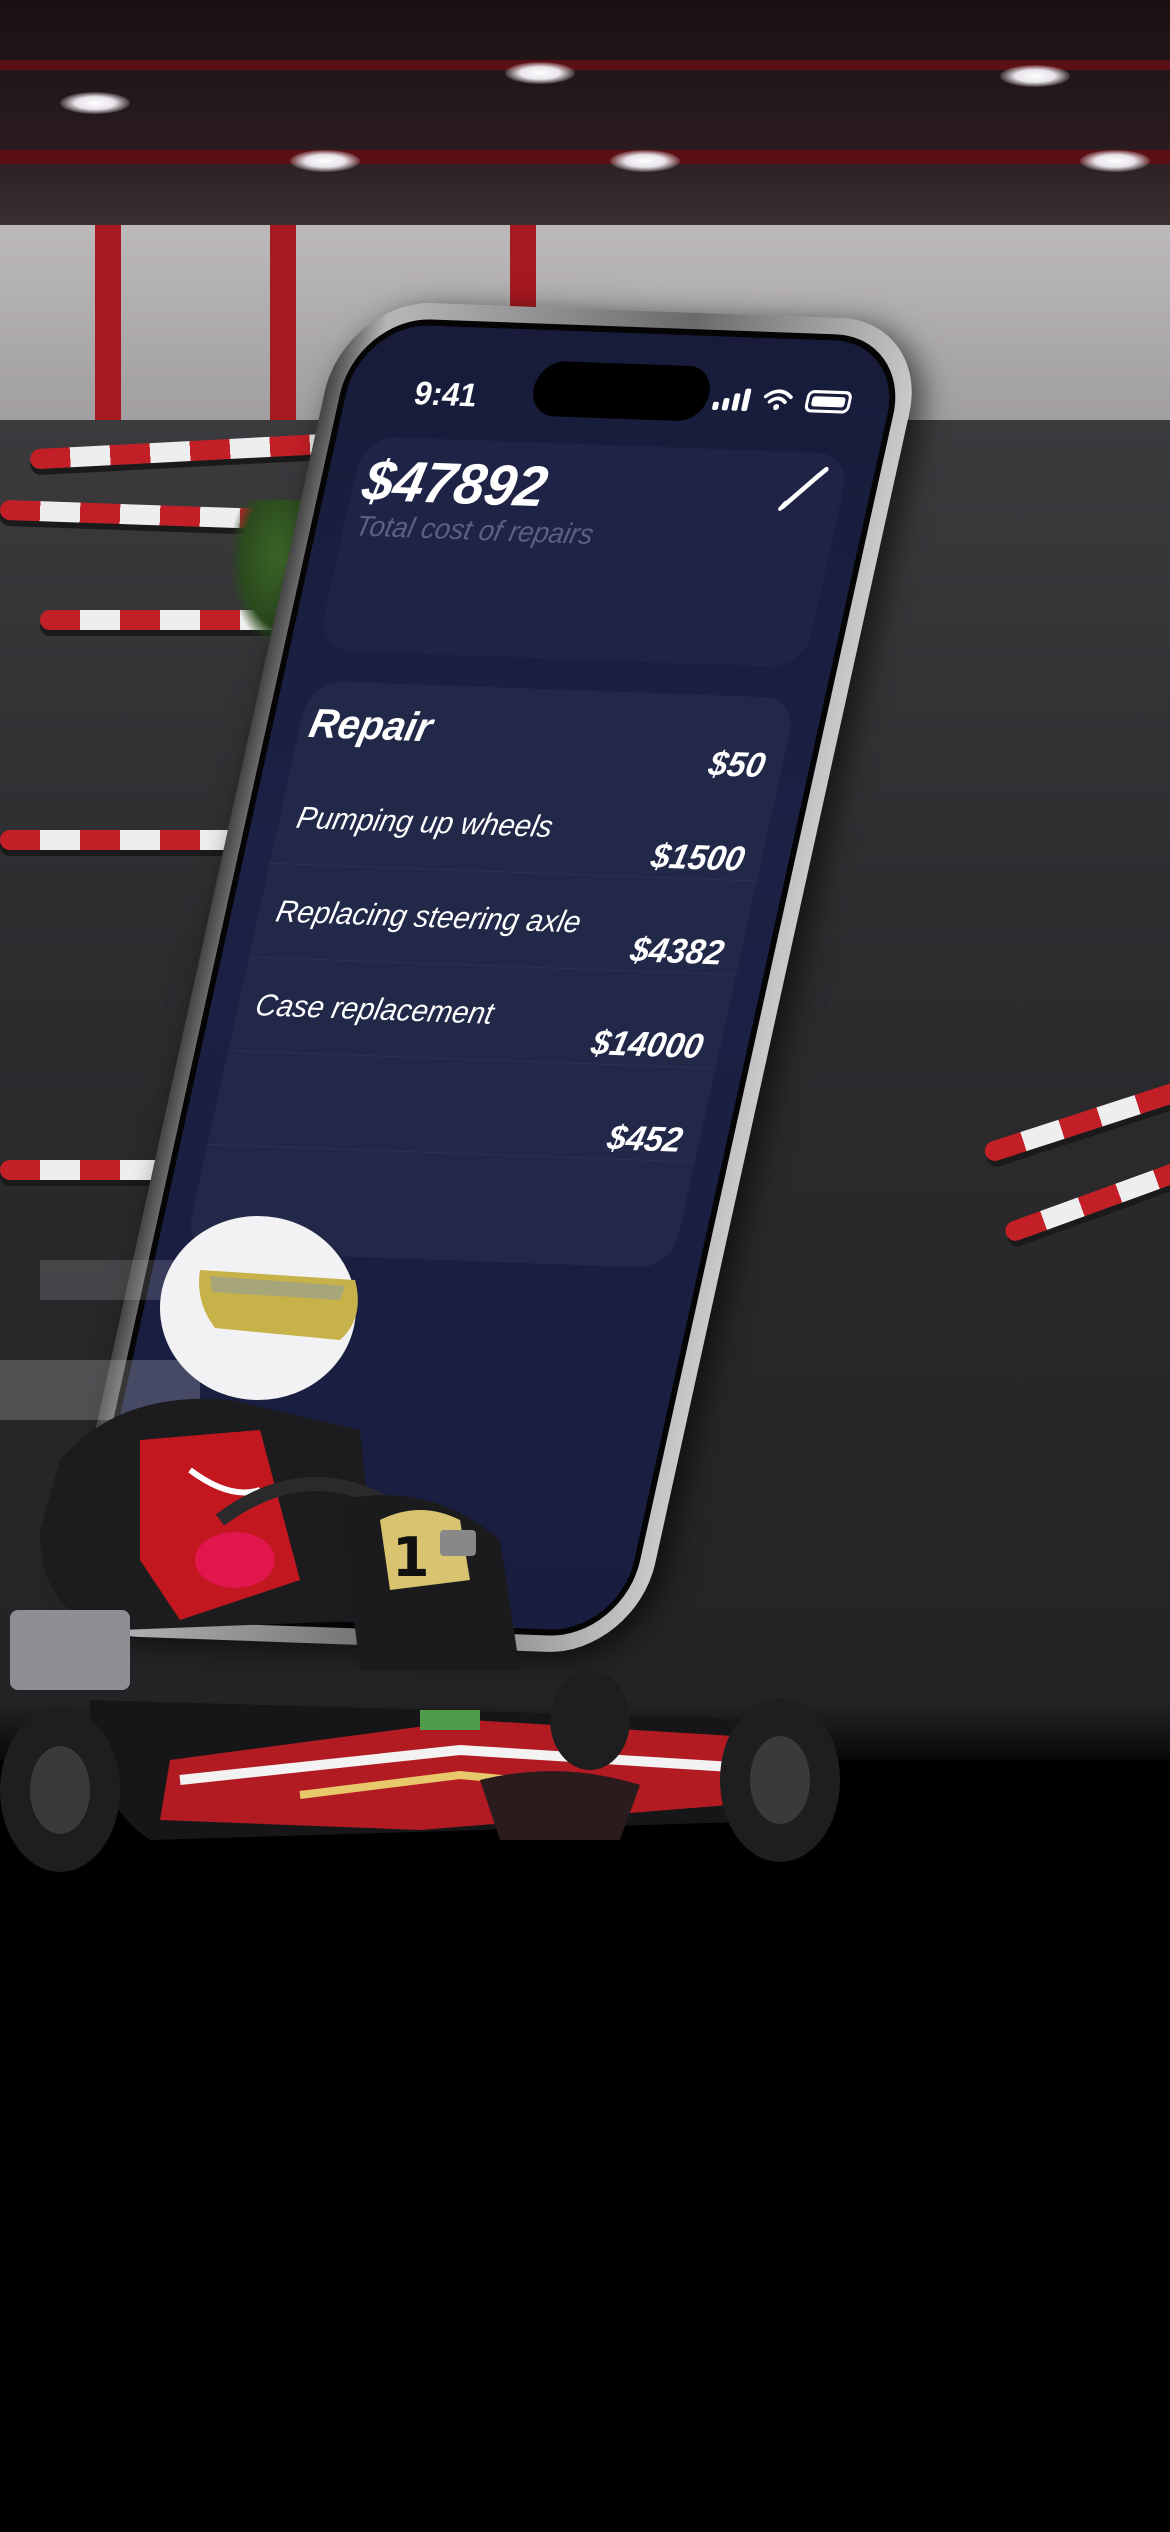 This screenshot has width=1170, height=2532. Describe the element at coordinates (428, 917) in the screenshot. I see `repair-item-name: Replacing steering axle` at that location.